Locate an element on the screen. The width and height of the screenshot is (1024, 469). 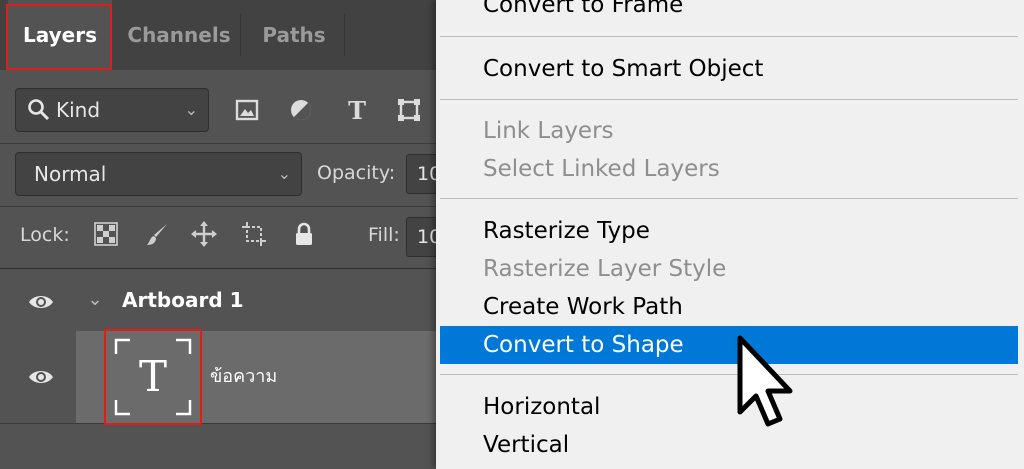
menu-item-convert-to-frame: Convert to Frame is located at coordinates (729, 12).